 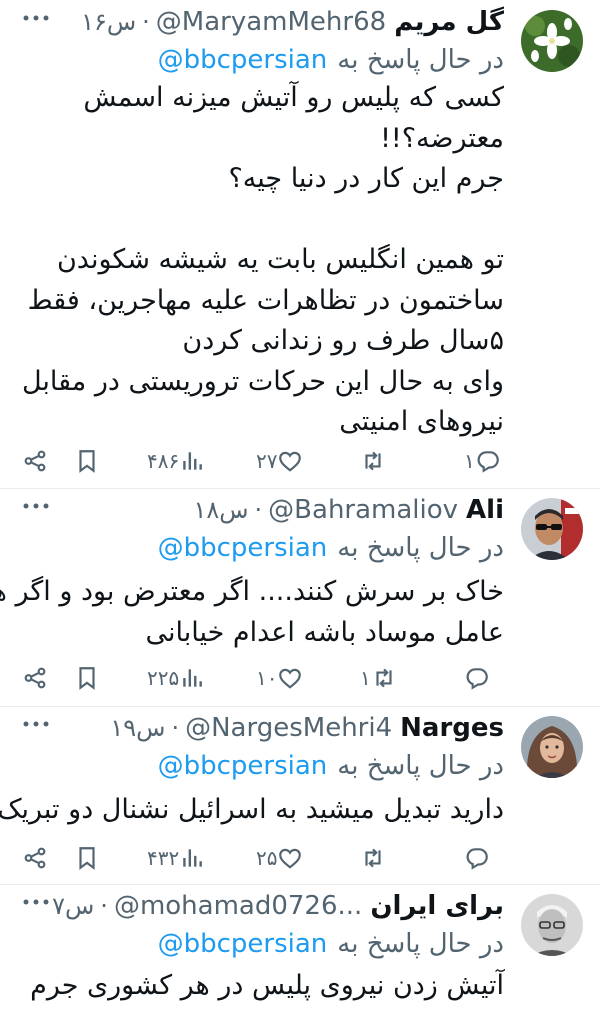 I want to click on views-button: ۴۸۶, so click(x=176, y=461).